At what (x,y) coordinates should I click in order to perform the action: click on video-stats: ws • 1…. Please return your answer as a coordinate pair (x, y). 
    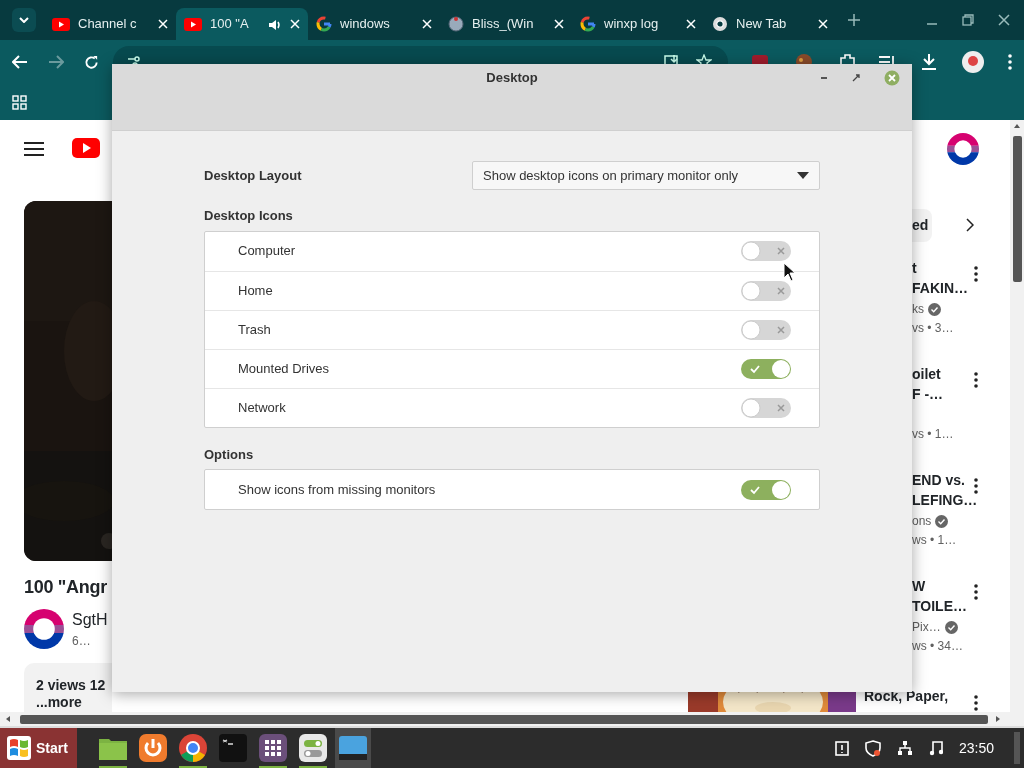
    Looking at the image, I should click on (935, 540).